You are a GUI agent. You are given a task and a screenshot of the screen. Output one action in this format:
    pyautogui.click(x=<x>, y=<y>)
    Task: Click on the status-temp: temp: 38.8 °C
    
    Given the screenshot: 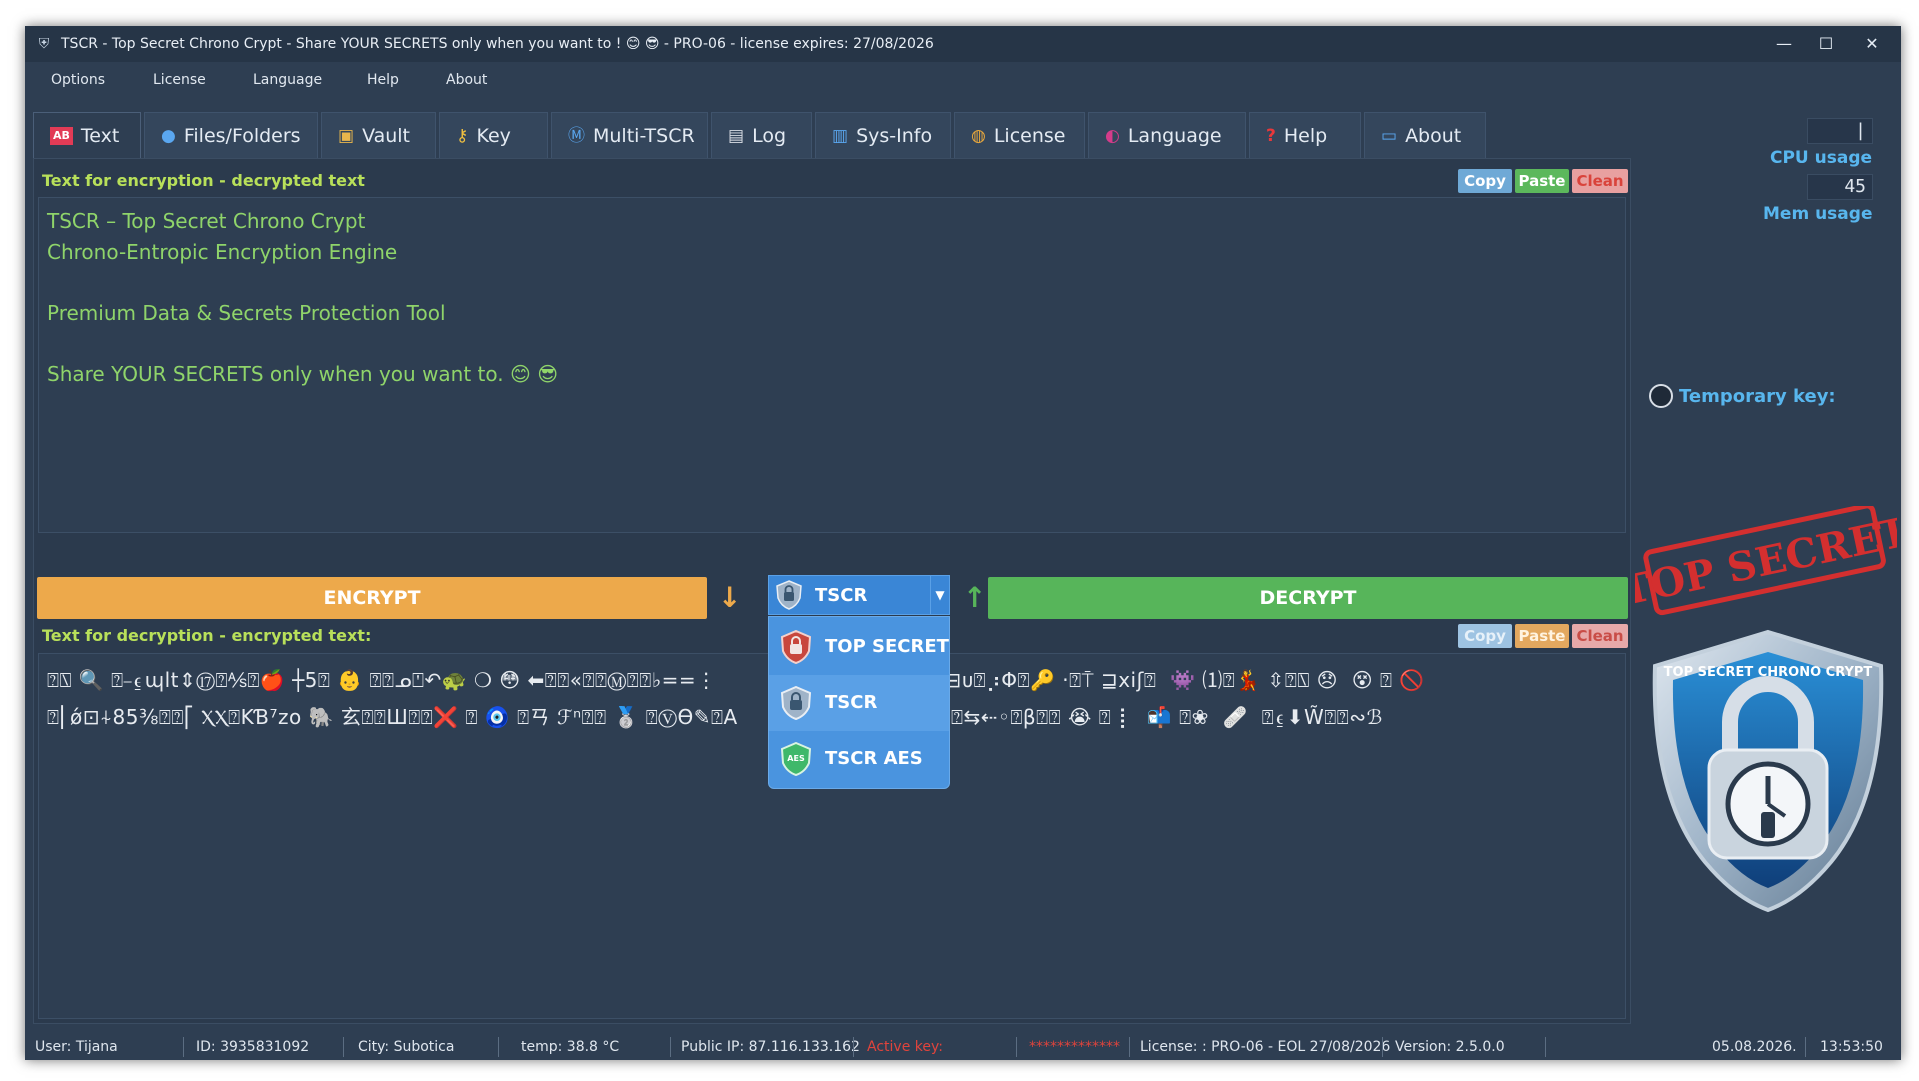 What is the action you would take?
    pyautogui.click(x=570, y=1047)
    